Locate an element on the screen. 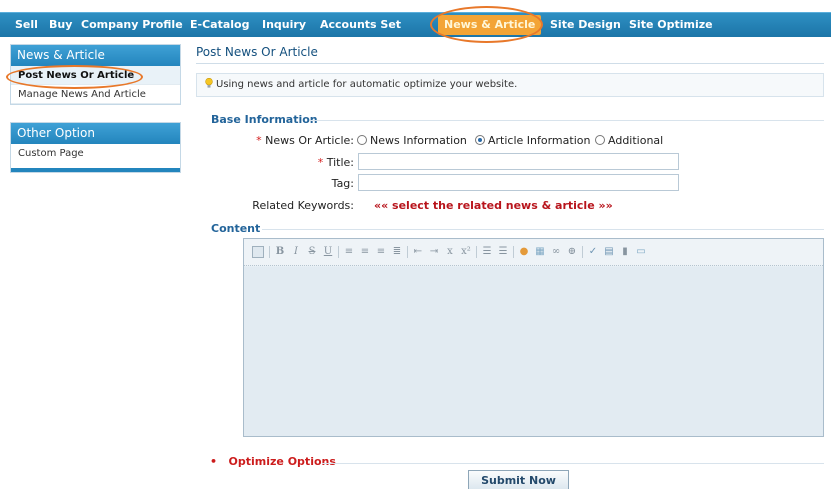 Image resolution: width=831 pixels, height=489 pixels. nav-site-optimize: Site Optimize is located at coordinates (671, 25).